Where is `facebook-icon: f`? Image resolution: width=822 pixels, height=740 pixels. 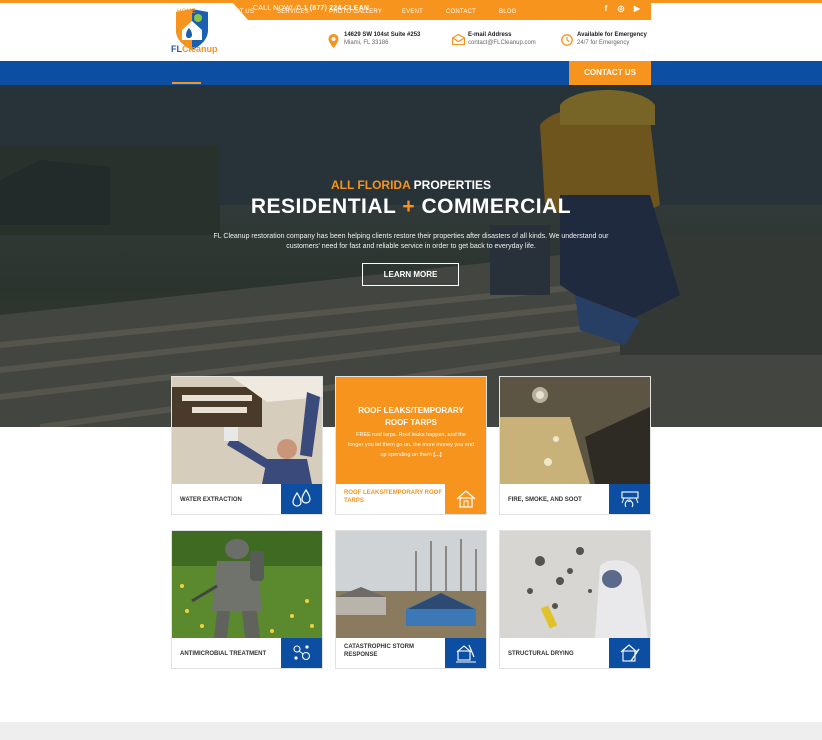
facebook-icon: f is located at coordinates (606, 9).